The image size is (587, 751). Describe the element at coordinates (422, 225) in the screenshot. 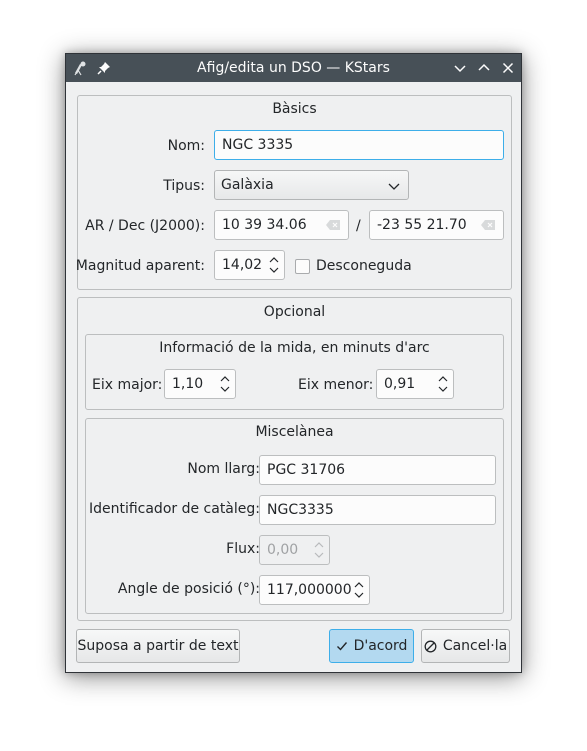

I see `dec-input-value: -23 55 21.70` at that location.